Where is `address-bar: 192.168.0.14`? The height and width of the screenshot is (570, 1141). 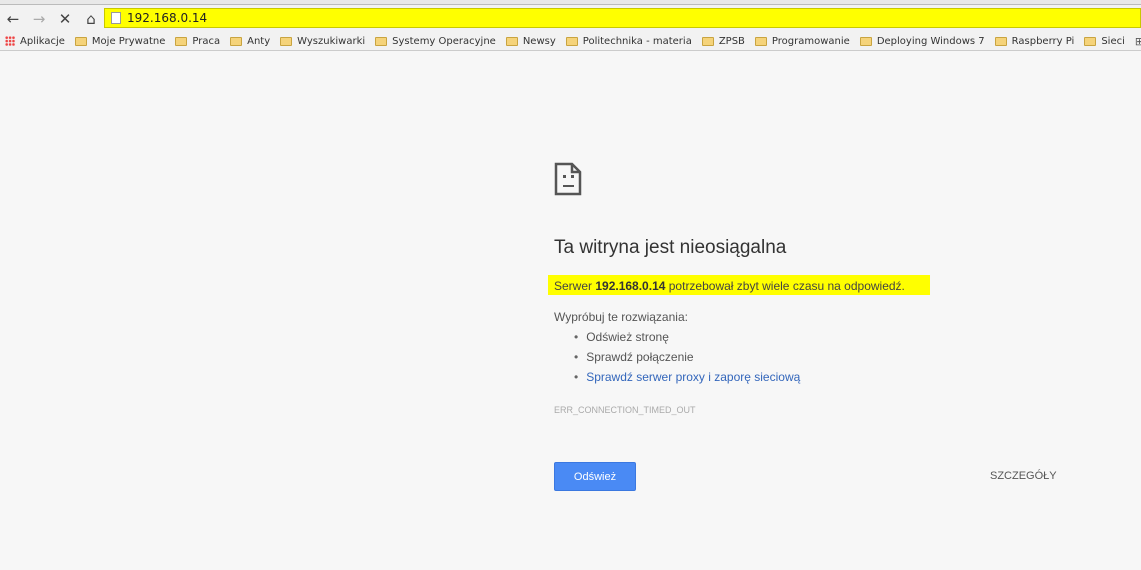 address-bar: 192.168.0.14 is located at coordinates (622, 18).